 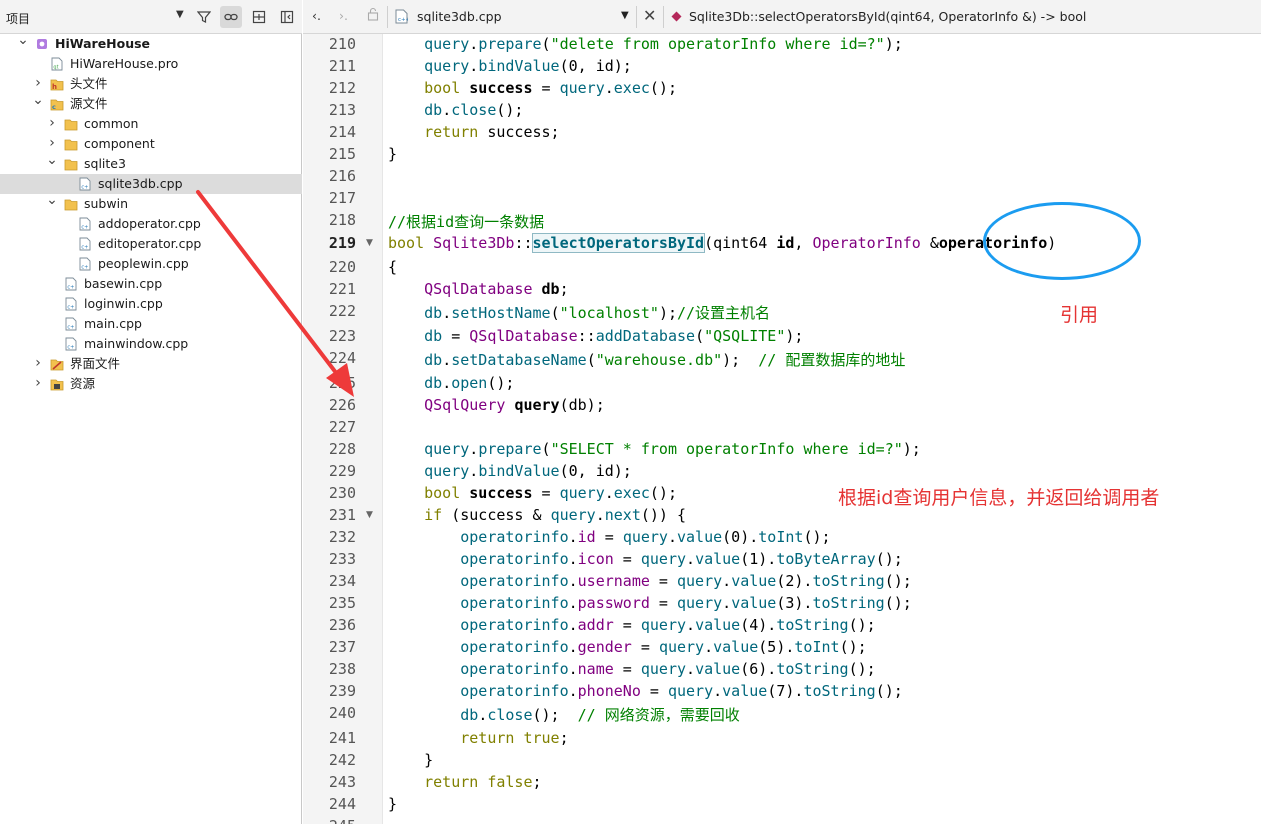 I want to click on line-number: 240, so click(x=342, y=713).